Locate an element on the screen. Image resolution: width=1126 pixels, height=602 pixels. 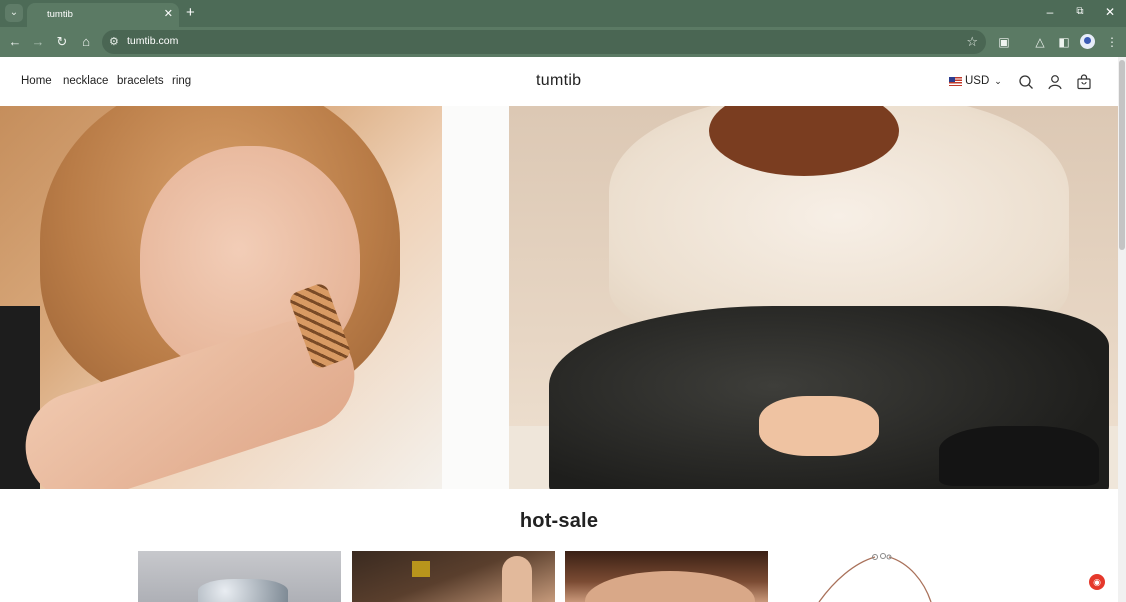
currency-code: USD is located at coordinates (977, 81).